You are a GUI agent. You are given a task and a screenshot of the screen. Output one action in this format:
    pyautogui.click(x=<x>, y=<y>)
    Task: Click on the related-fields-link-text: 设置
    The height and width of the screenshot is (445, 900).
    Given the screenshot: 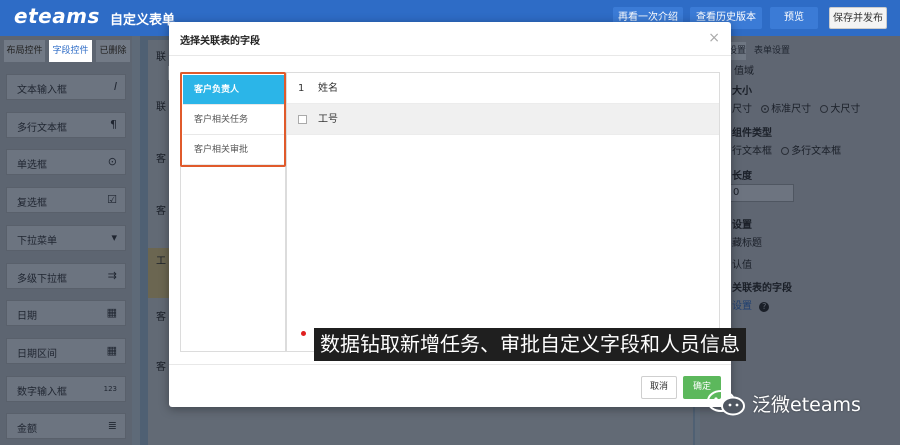 What is the action you would take?
    pyautogui.click(x=742, y=306)
    